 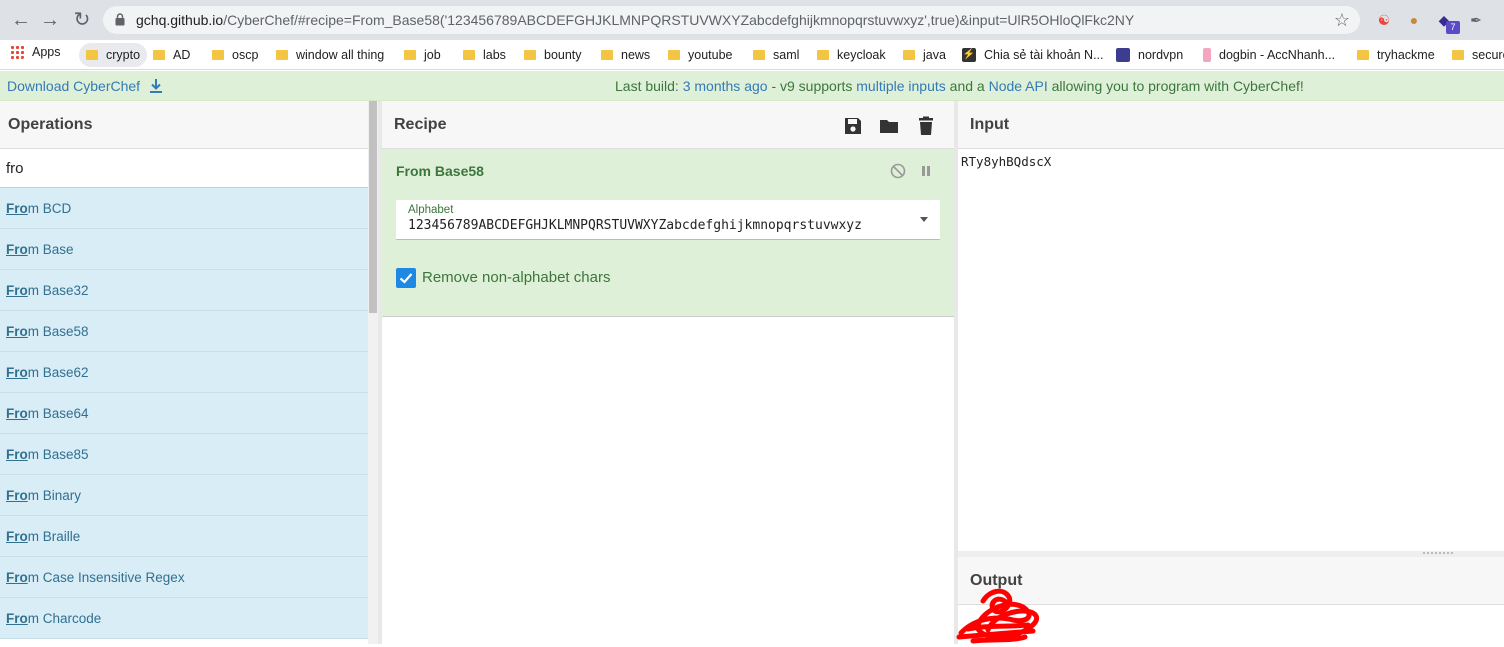 What do you see at coordinates (1149, 58) in the screenshot?
I see `bookmark-nordvpn: nordvpn` at bounding box center [1149, 58].